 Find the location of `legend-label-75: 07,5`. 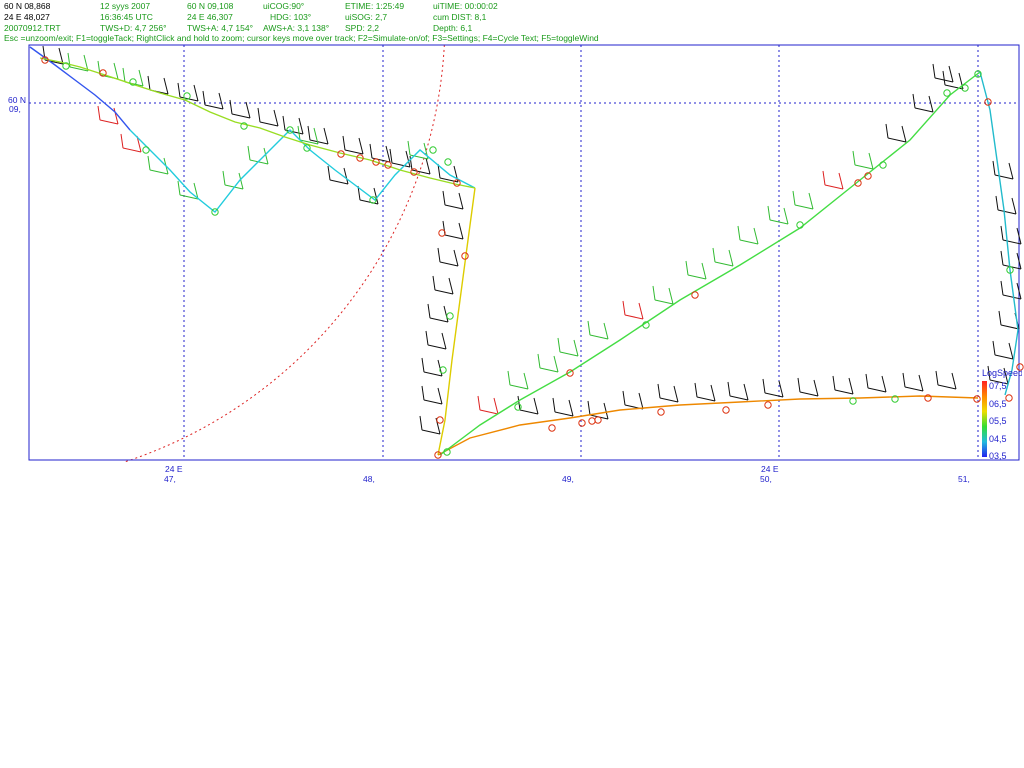

legend-label-75: 07,5 is located at coordinates (998, 386).